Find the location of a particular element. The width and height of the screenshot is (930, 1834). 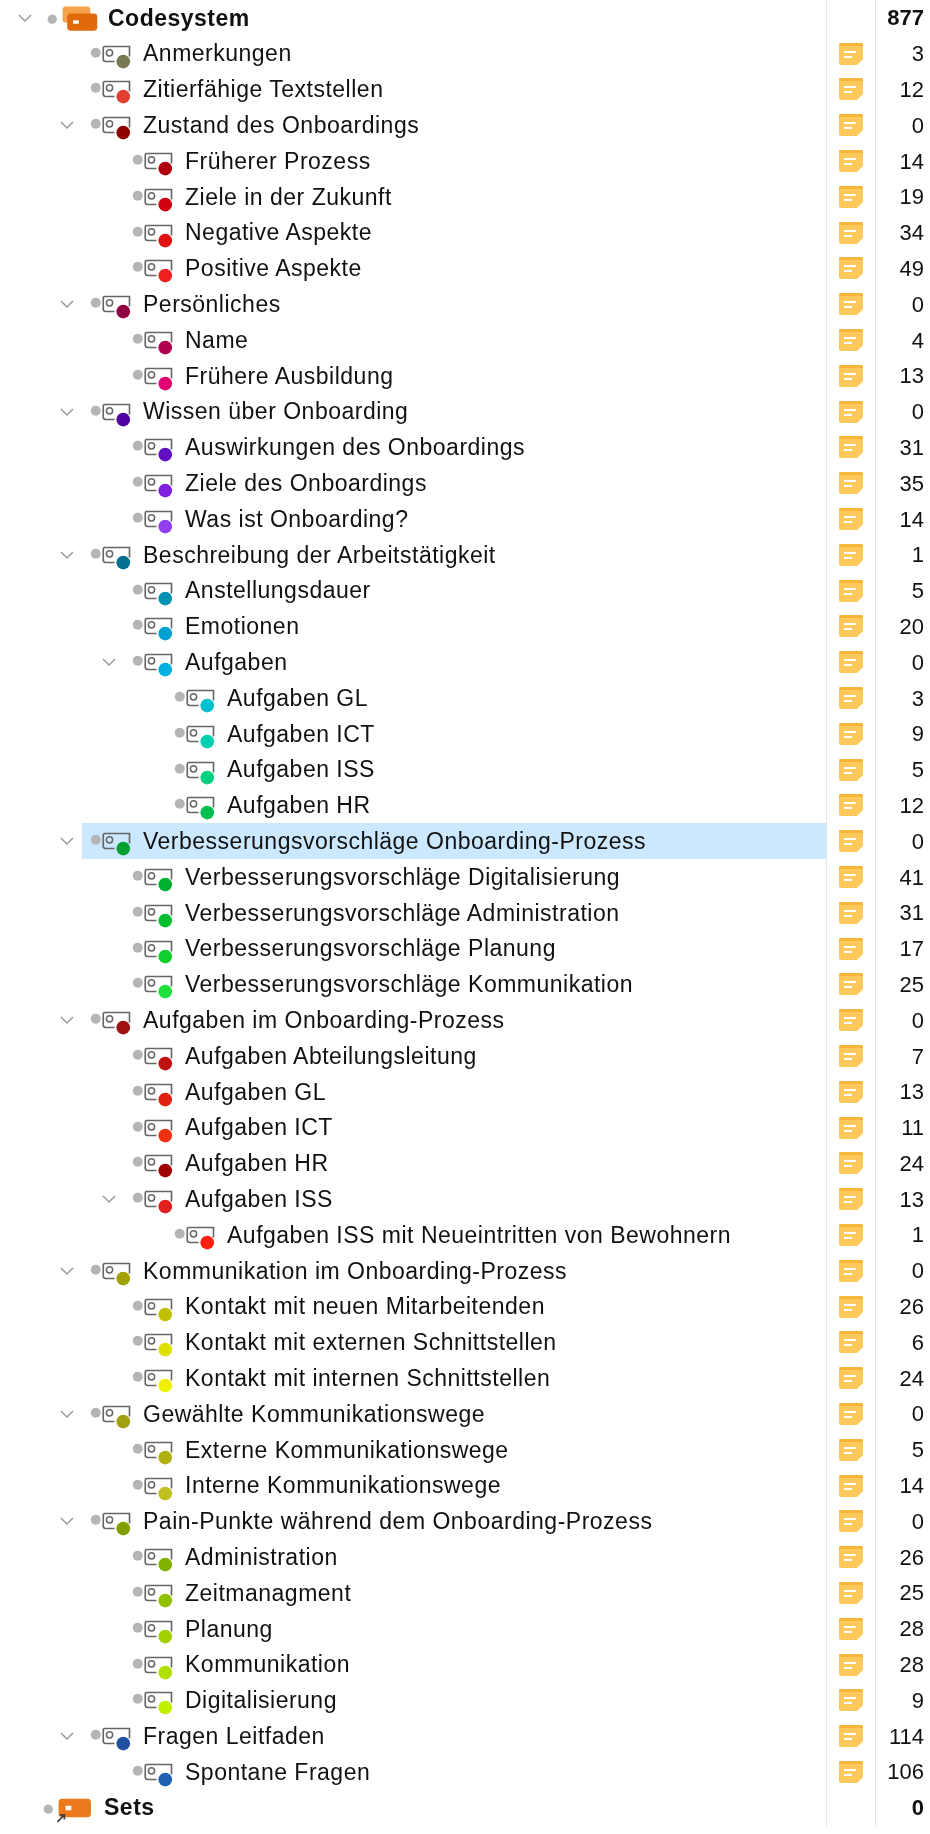

tree-item: Negative Aspekte is located at coordinates (475, 232).